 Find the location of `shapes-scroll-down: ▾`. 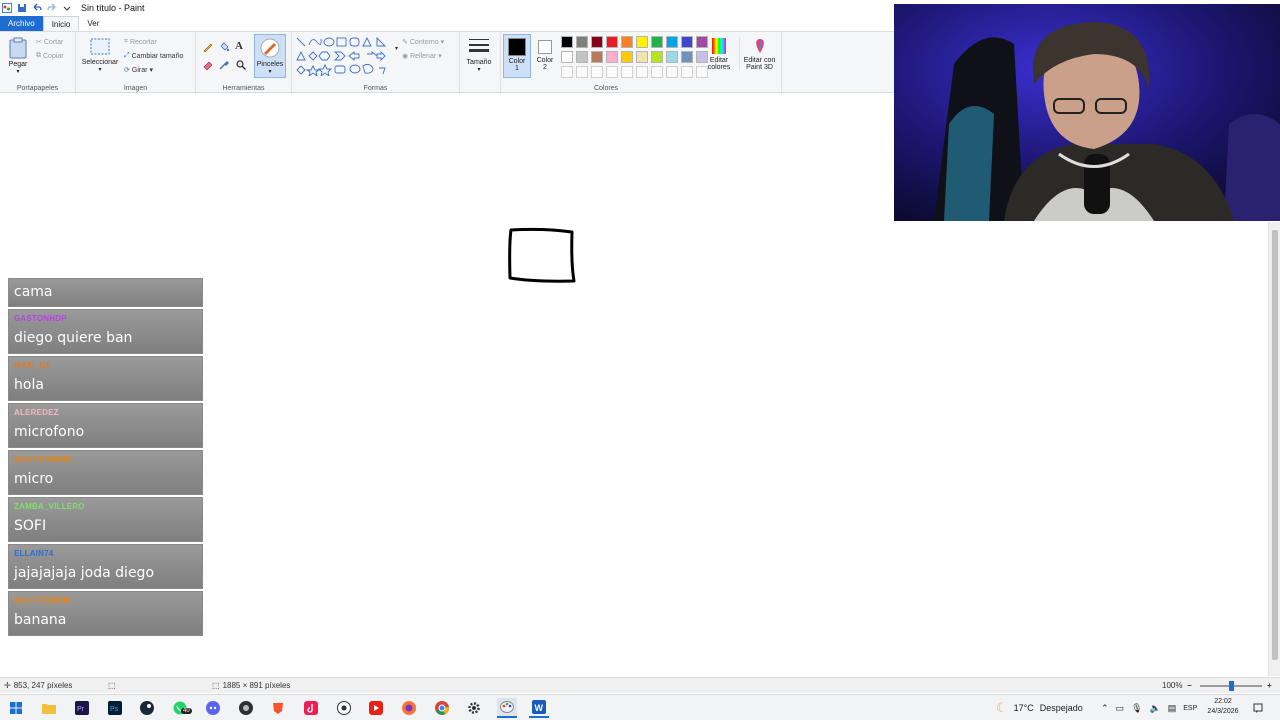

shapes-scroll-down: ▾ is located at coordinates (396, 48).